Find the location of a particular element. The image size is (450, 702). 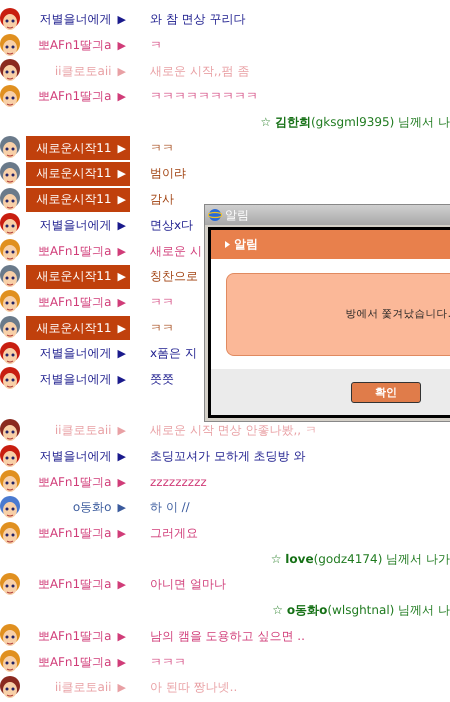

chat-message: 아니면 얼마나 is located at coordinates (188, 585).